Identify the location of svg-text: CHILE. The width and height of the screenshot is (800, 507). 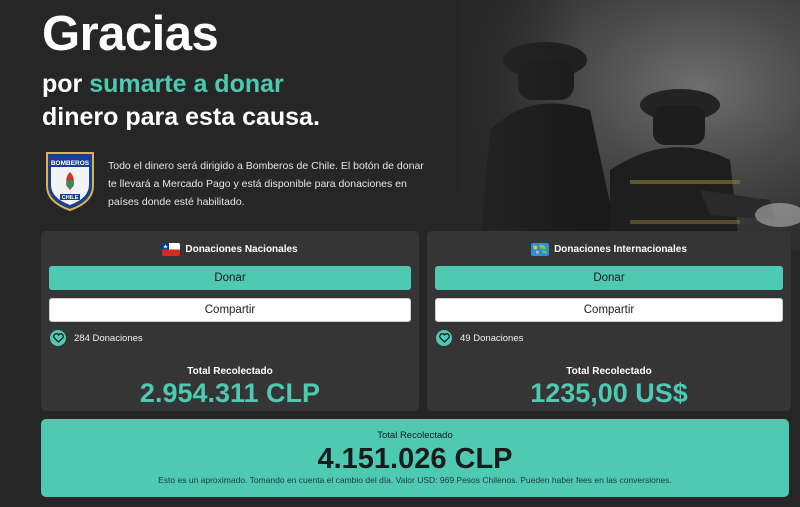
(70, 198).